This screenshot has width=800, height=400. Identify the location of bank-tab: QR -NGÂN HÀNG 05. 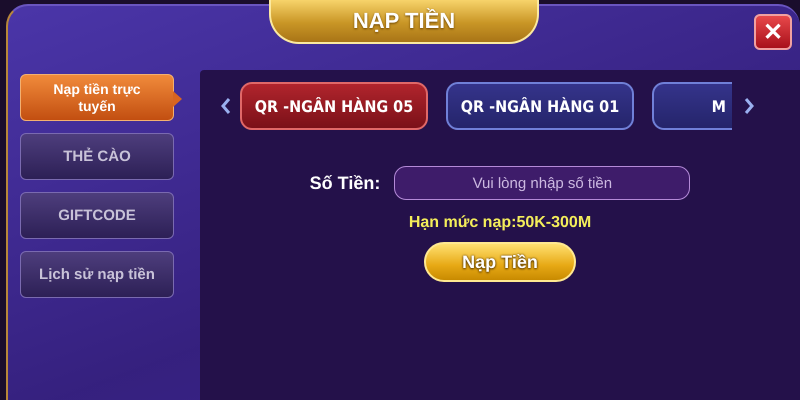
(334, 106).